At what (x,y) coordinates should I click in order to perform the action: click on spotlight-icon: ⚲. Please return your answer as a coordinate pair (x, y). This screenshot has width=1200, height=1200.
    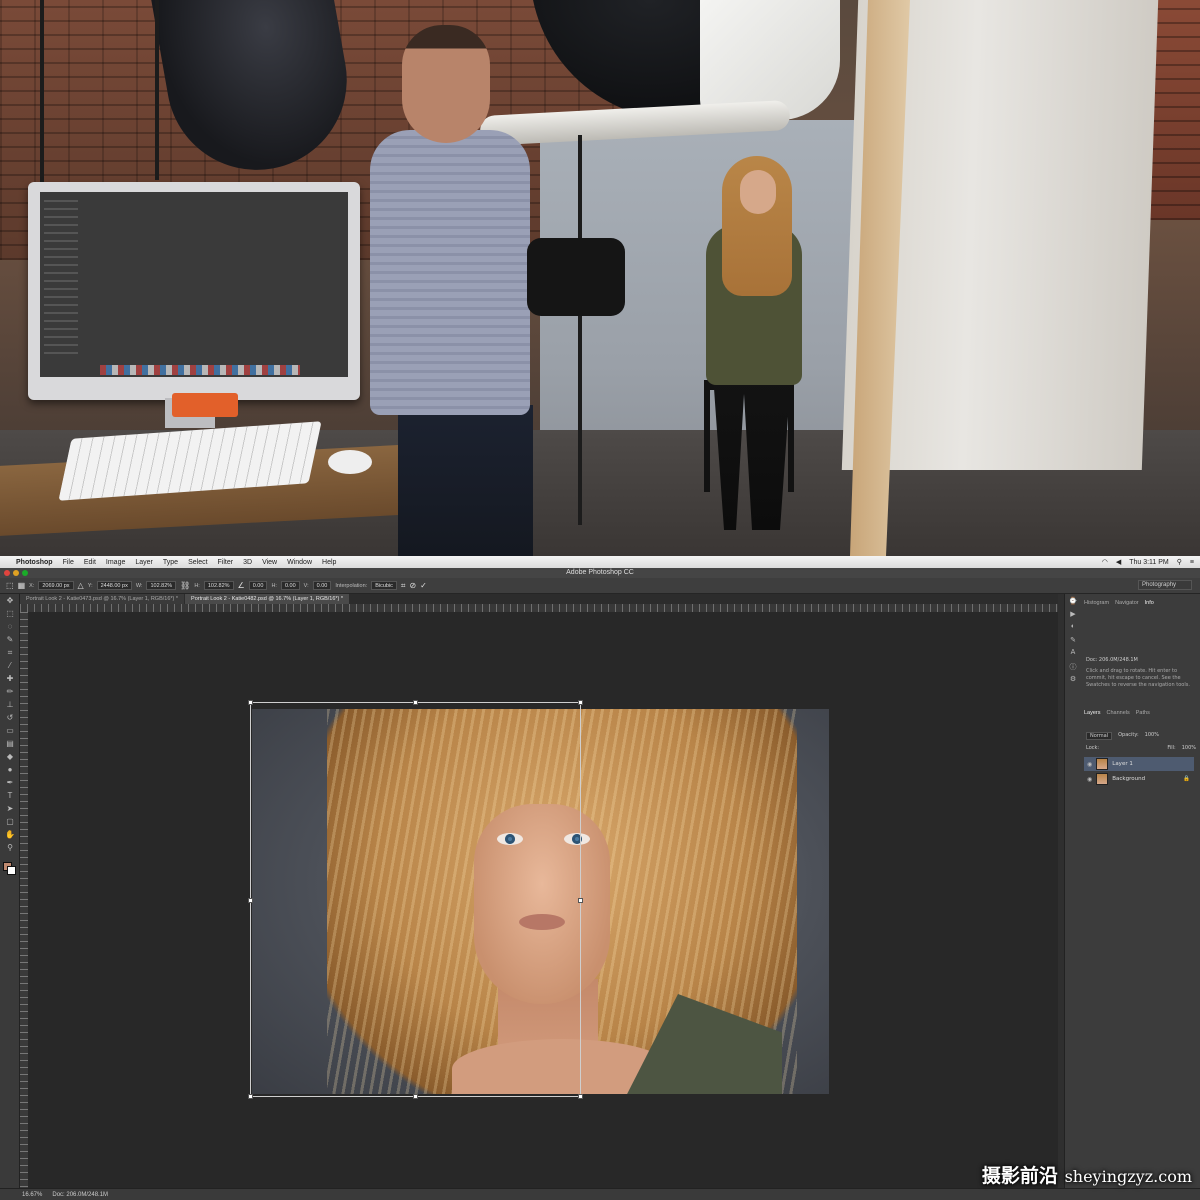
    Looking at the image, I should click on (1179, 562).